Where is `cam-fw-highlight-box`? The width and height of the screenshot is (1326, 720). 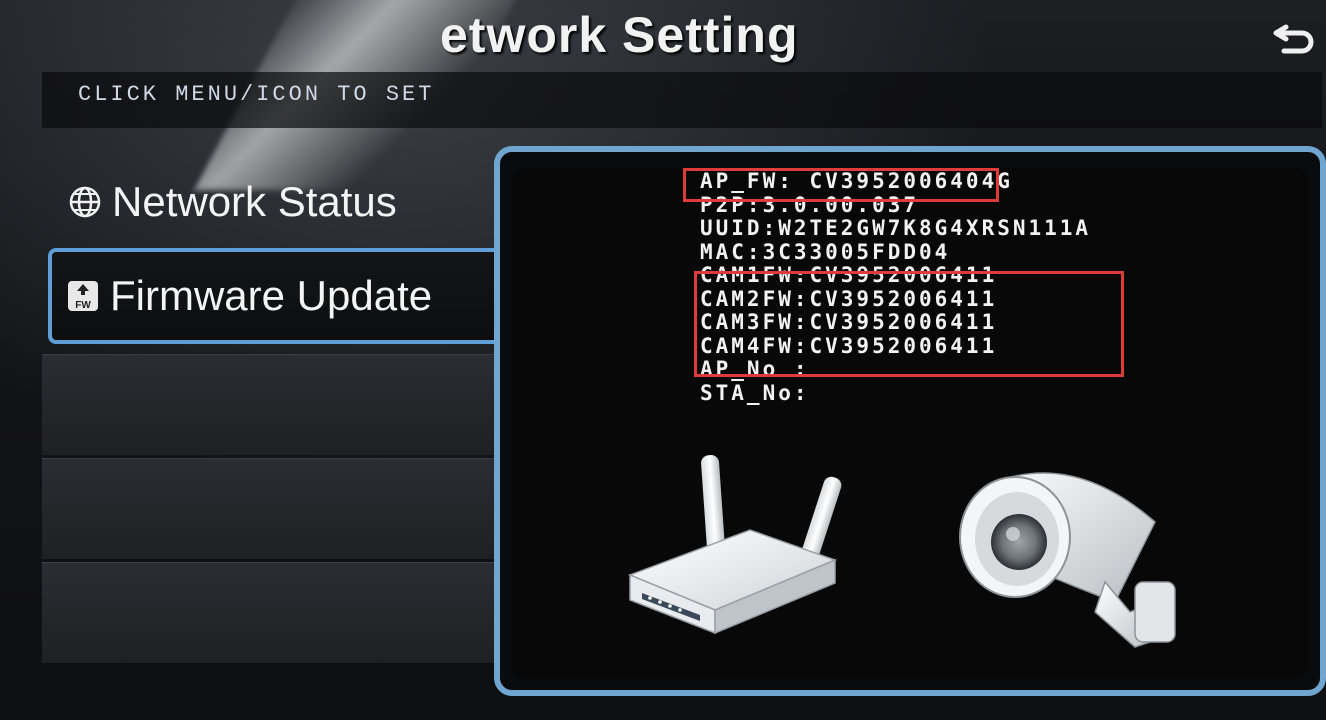 cam-fw-highlight-box is located at coordinates (909, 324).